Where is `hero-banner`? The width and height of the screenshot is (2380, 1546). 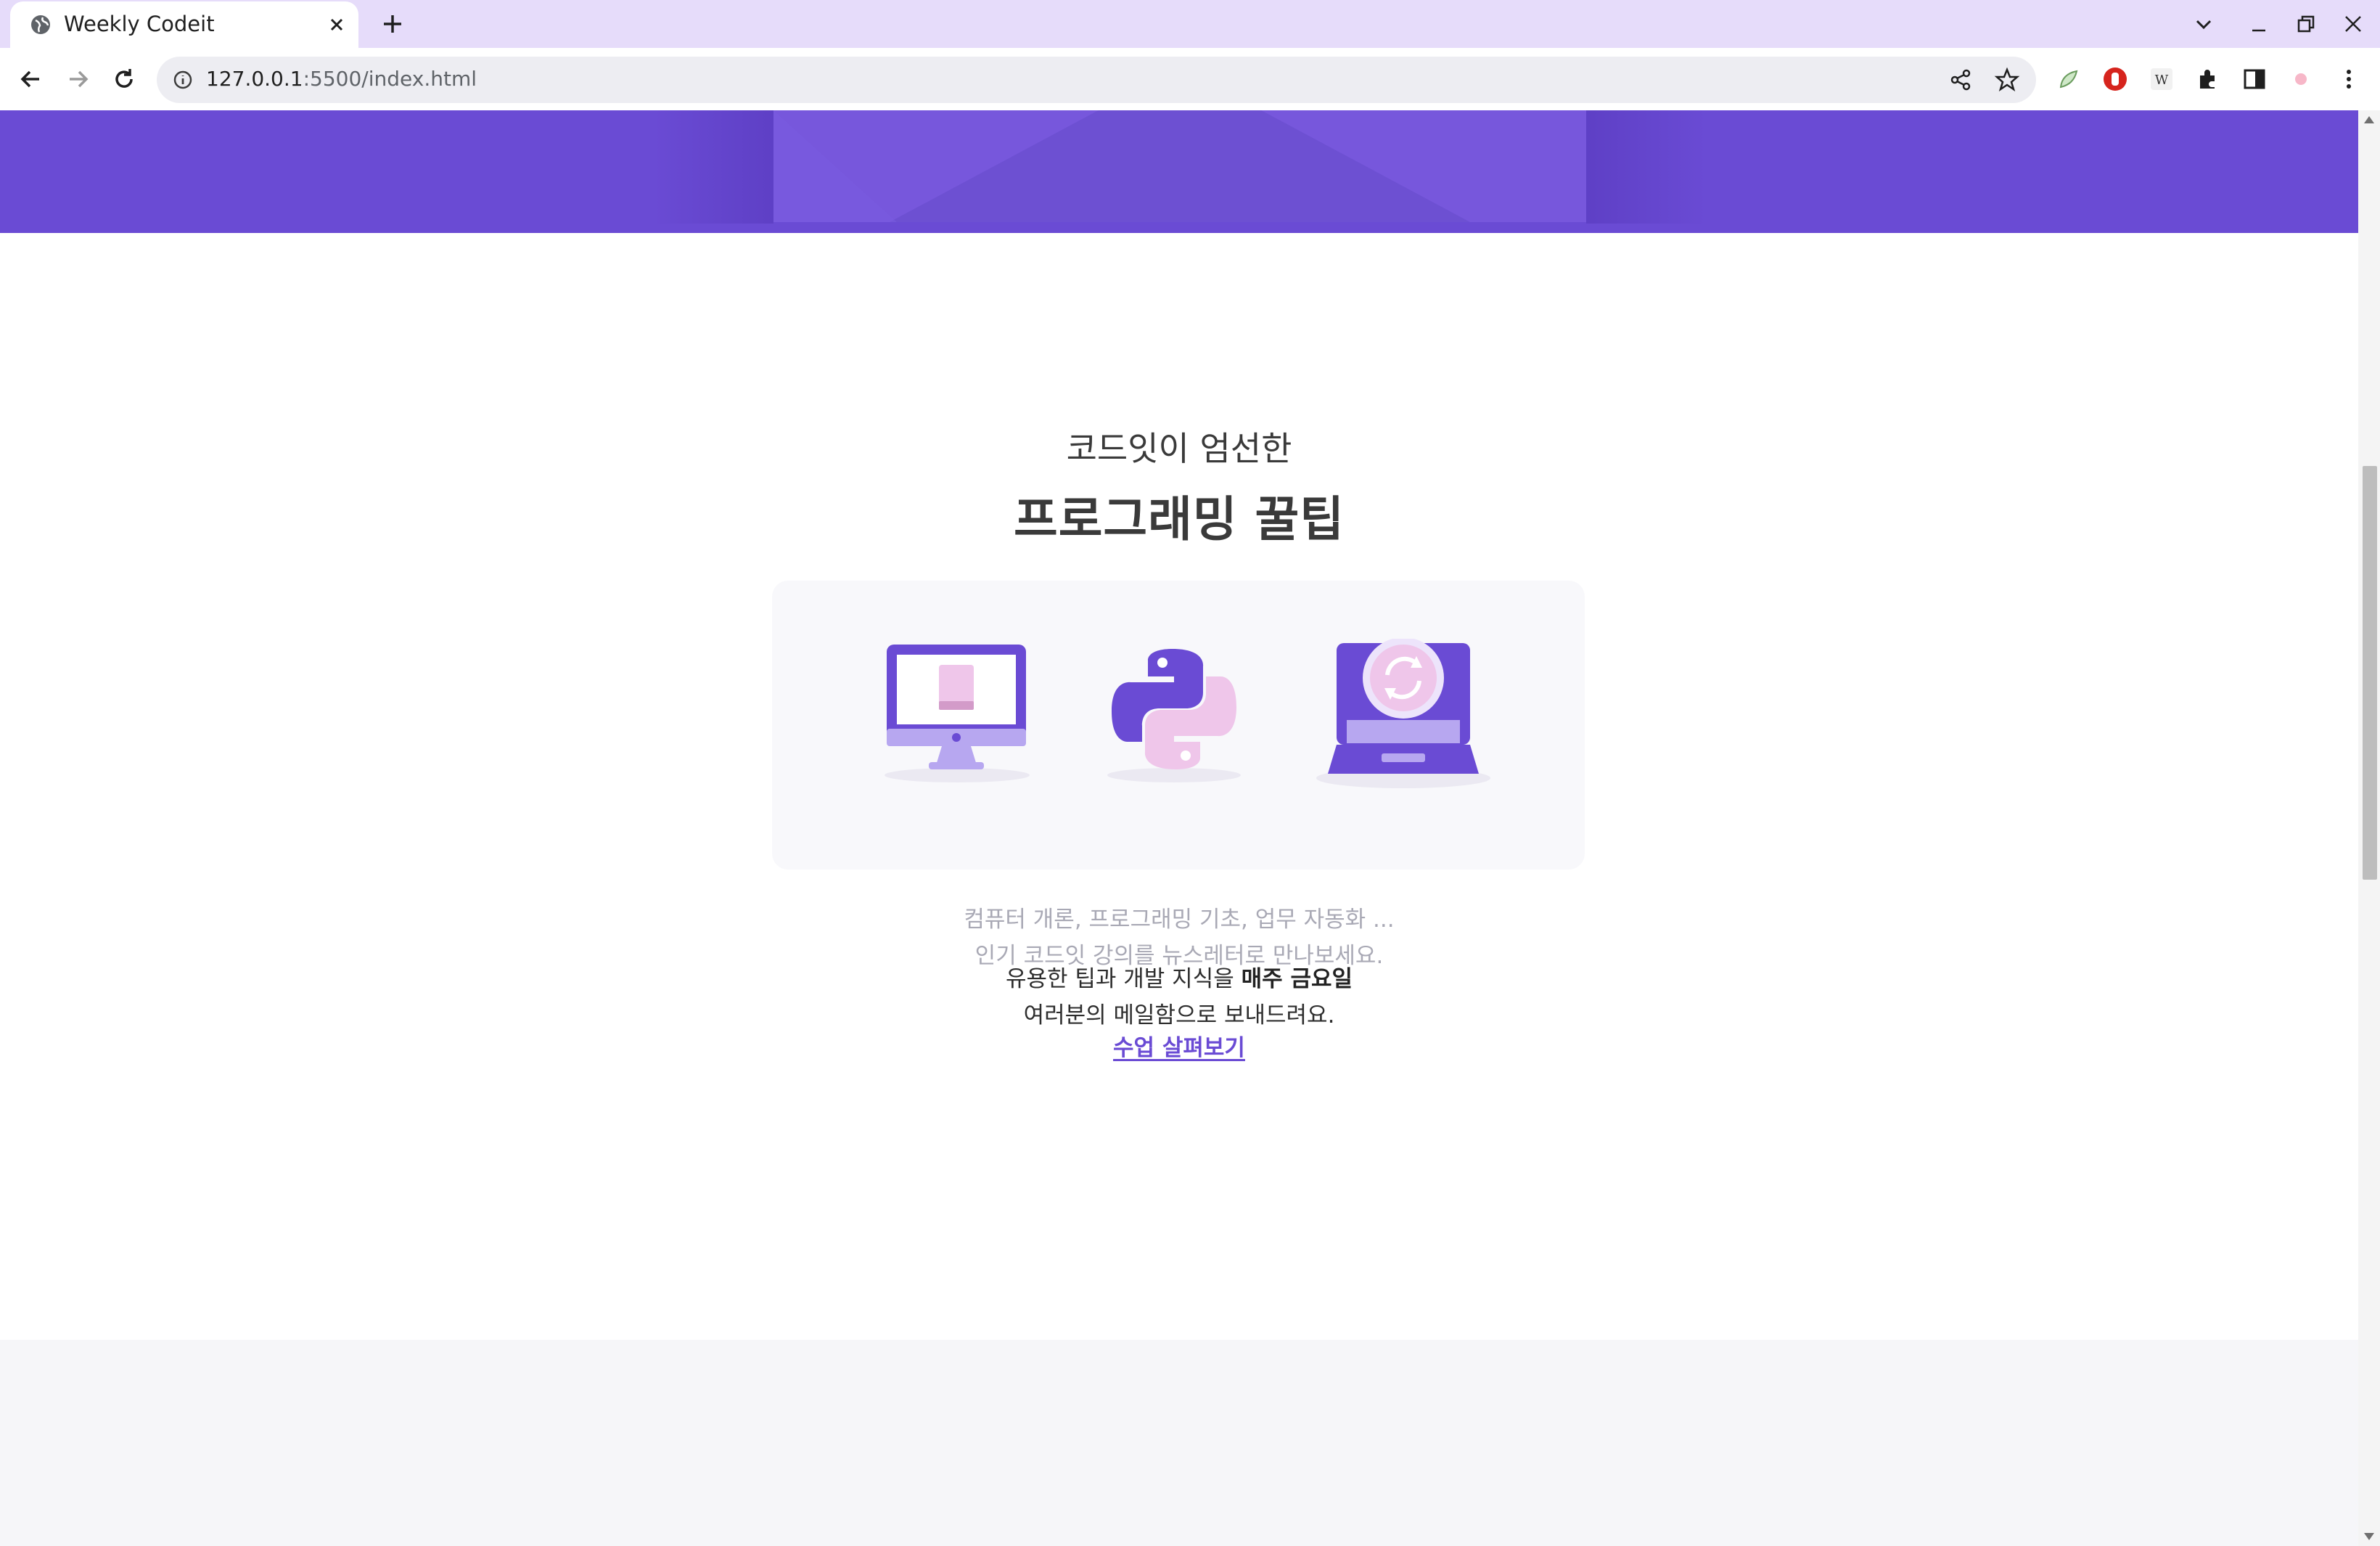 hero-banner is located at coordinates (1179, 171).